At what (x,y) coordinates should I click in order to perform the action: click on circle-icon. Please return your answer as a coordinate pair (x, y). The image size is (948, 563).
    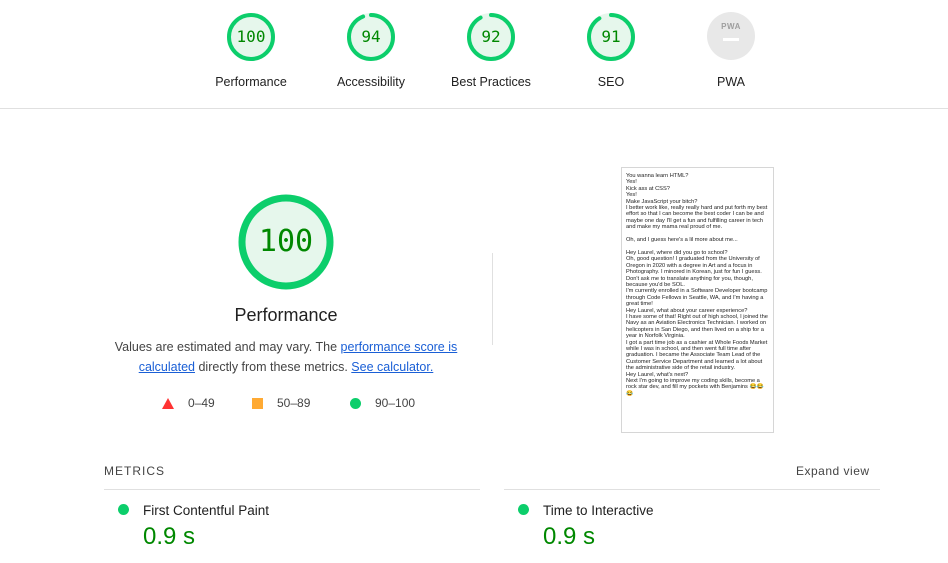
    Looking at the image, I should click on (355, 404).